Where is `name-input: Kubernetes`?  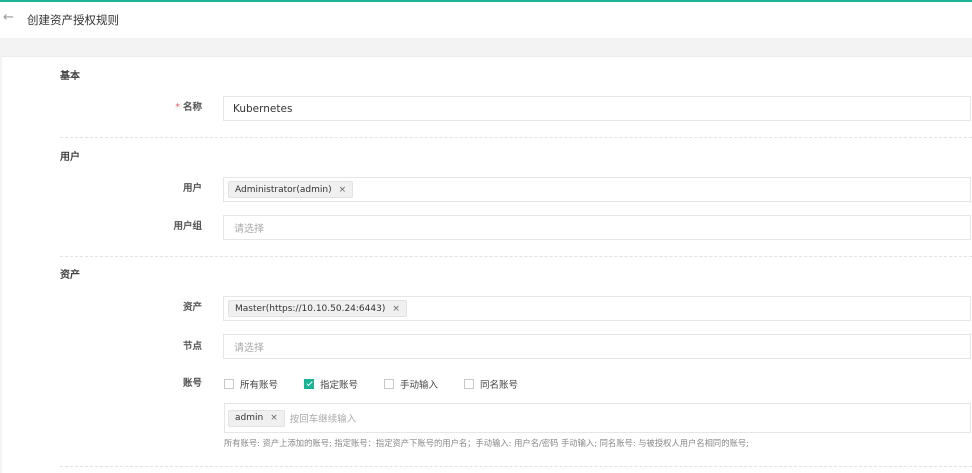
name-input: Kubernetes is located at coordinates (597, 108).